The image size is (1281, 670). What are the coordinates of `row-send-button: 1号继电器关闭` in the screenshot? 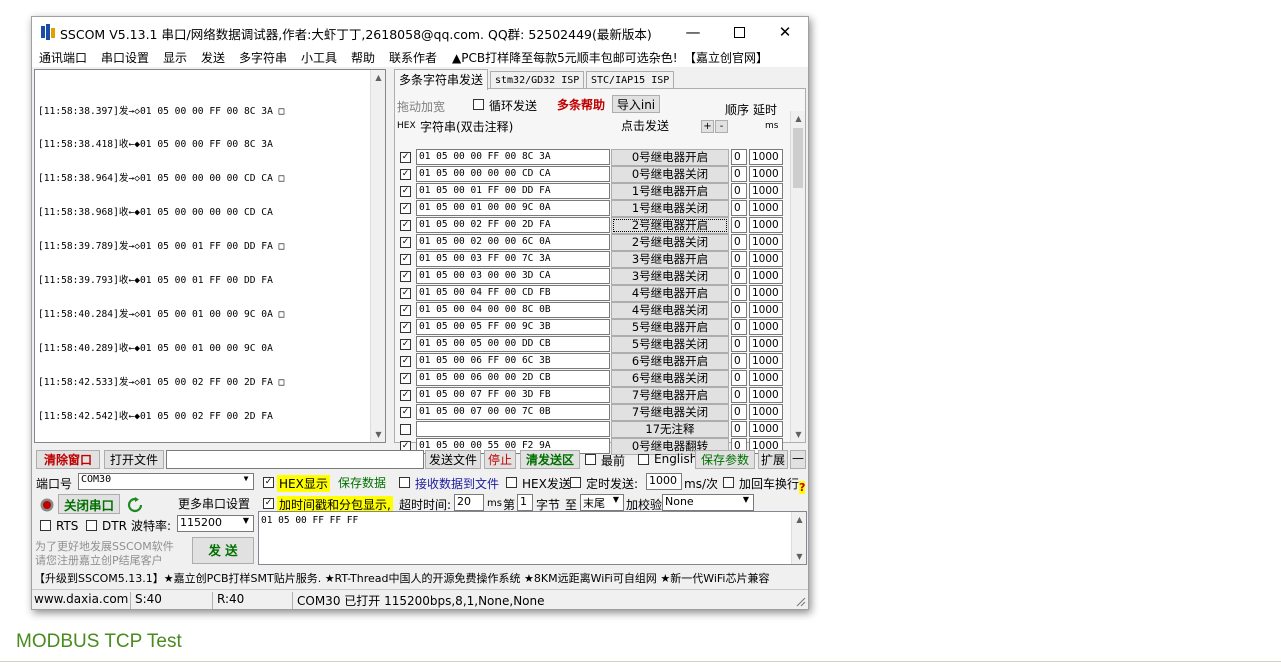 It's located at (670, 208).